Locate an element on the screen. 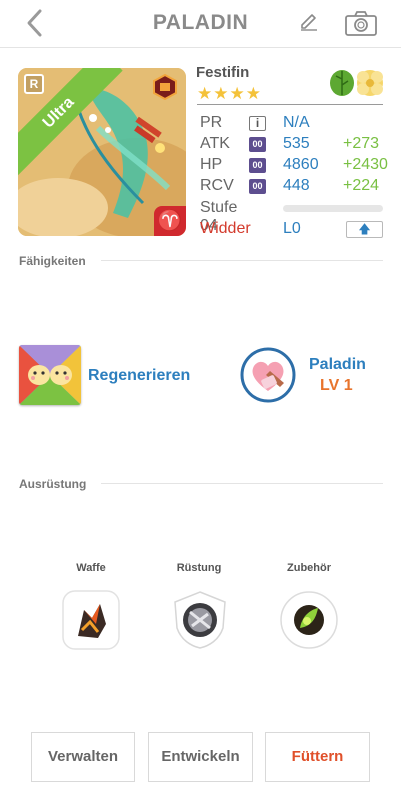  page-title: PALADIN is located at coordinates (200, 22).